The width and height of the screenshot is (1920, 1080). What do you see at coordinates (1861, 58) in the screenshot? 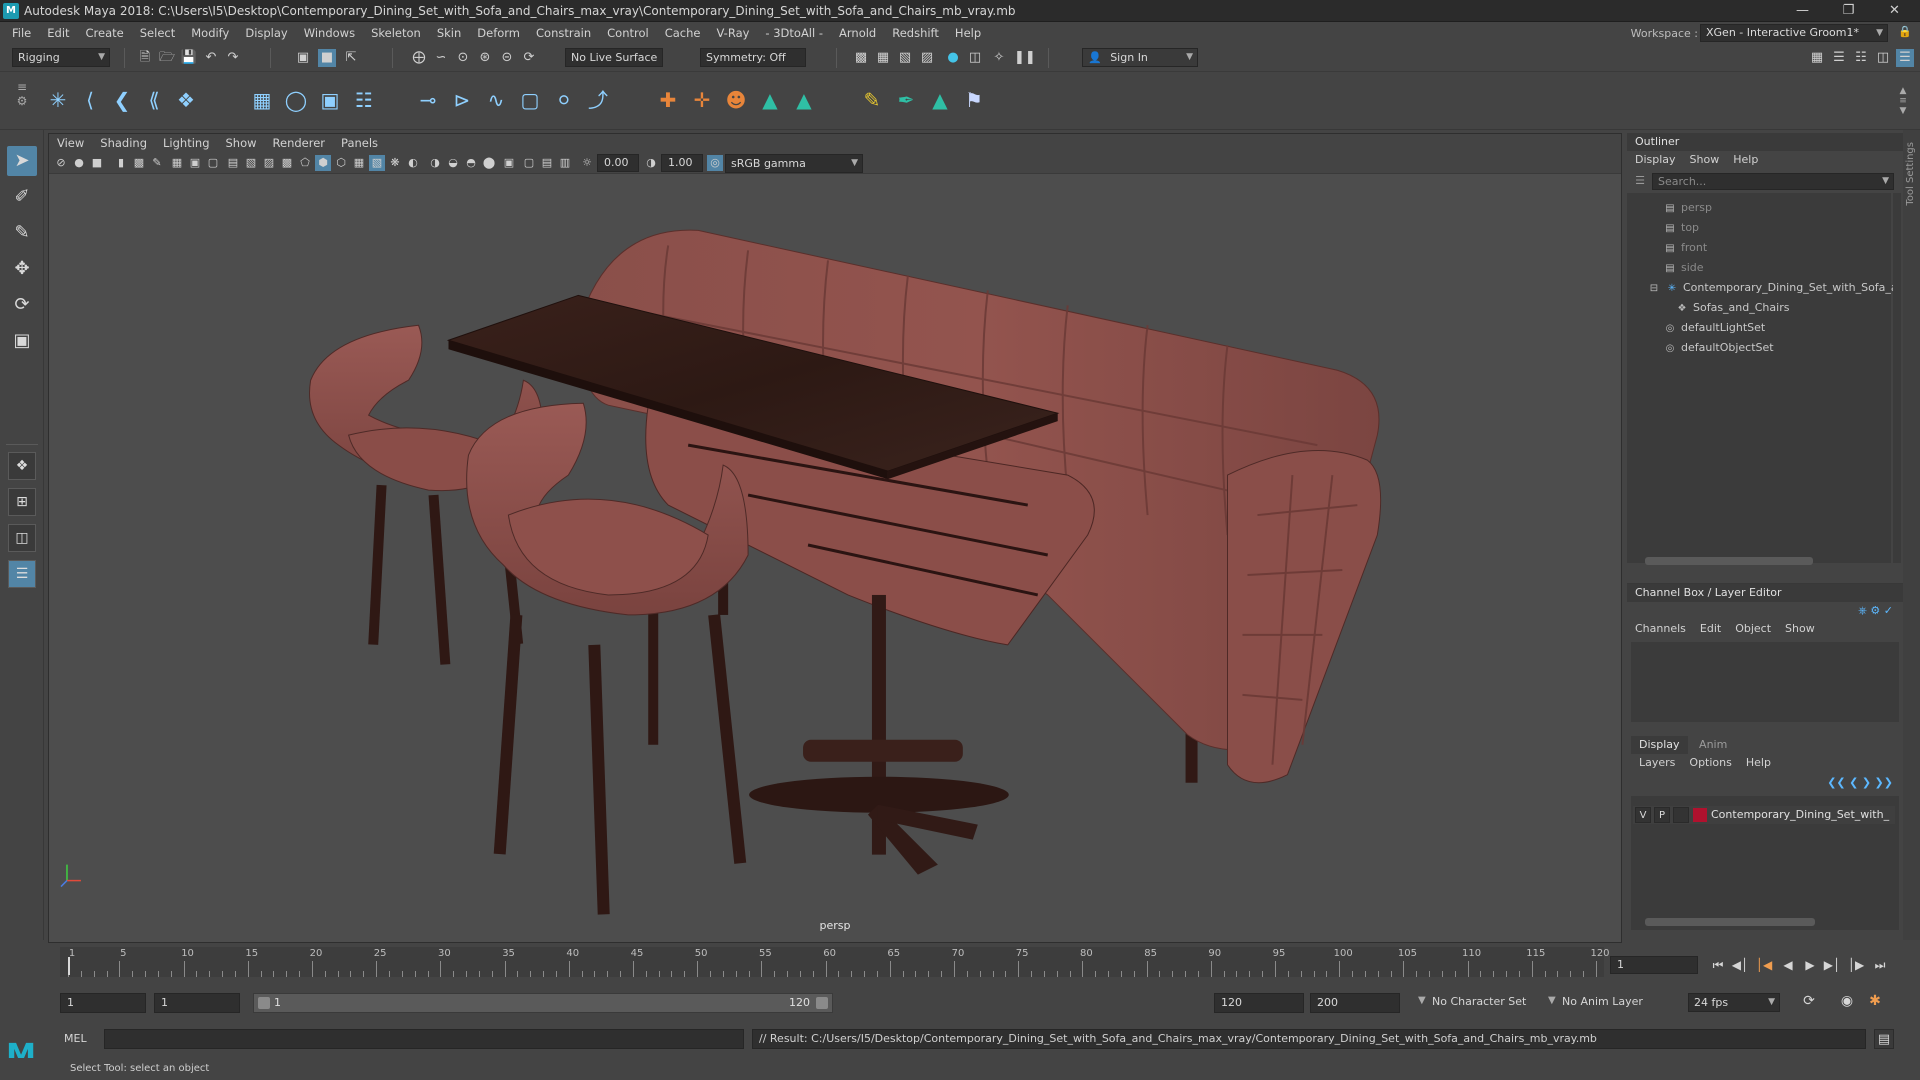
I see `tool-settings-icon: ☷` at bounding box center [1861, 58].